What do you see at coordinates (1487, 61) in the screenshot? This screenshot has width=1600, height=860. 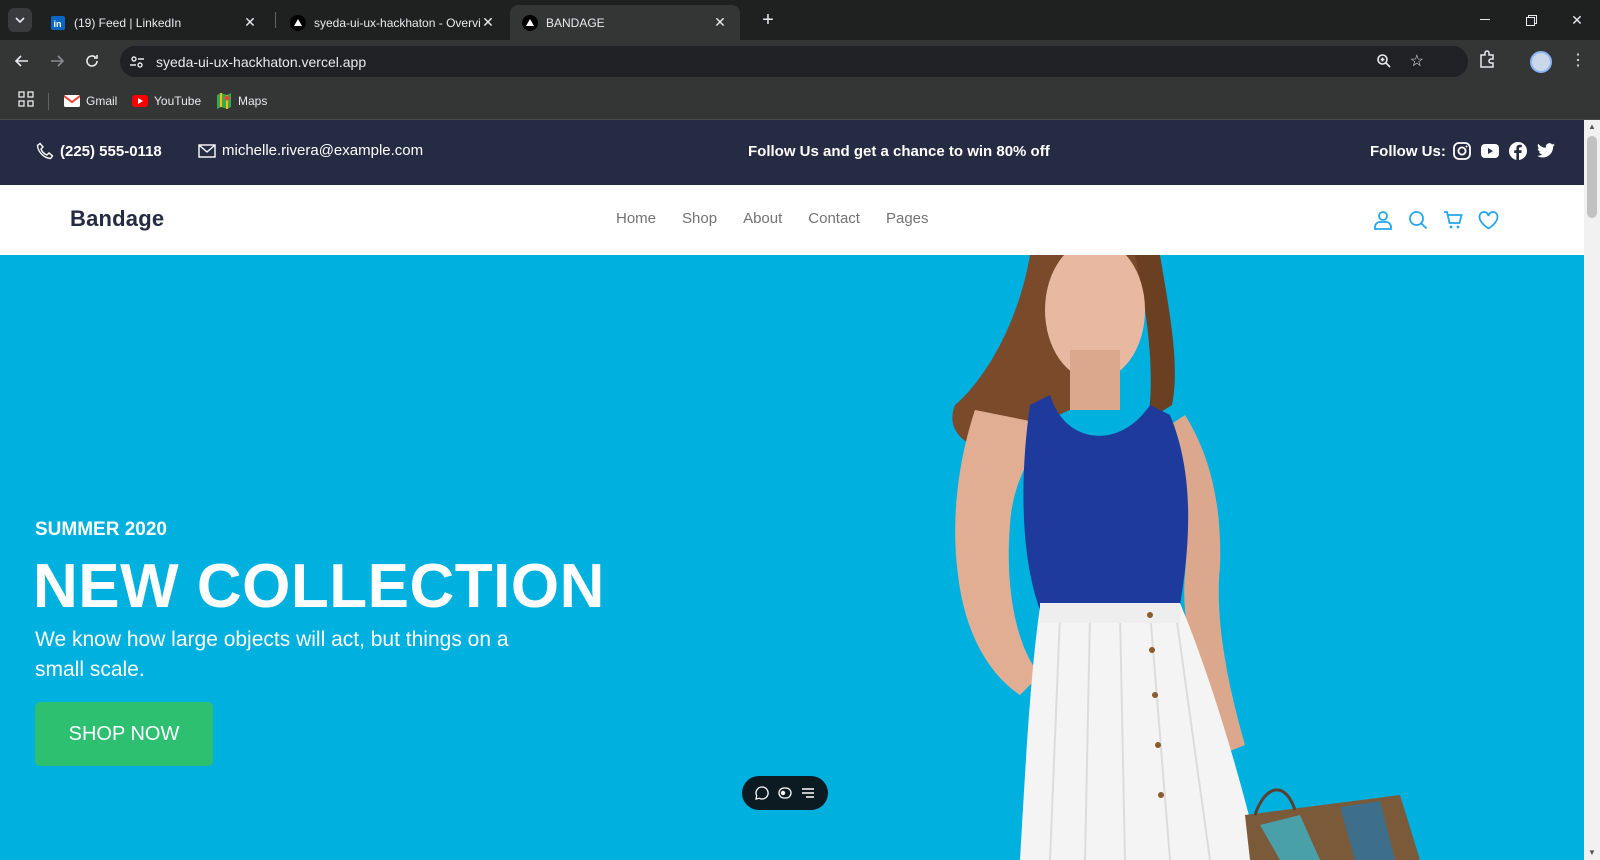 I see `extensions-puzzle-icon` at bounding box center [1487, 61].